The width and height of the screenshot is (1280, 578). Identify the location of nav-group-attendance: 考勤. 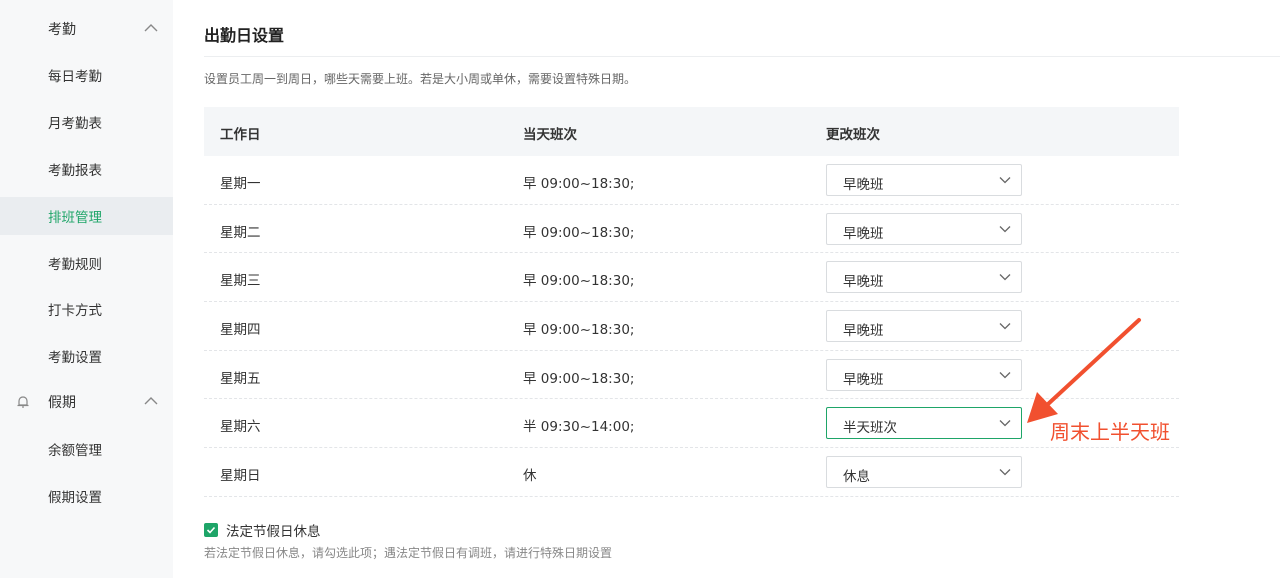
(86, 29).